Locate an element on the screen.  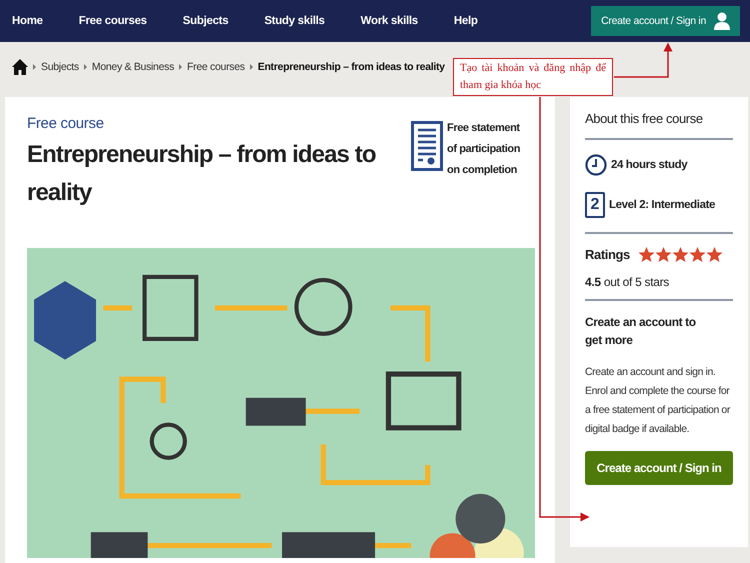
clock-icon is located at coordinates (596, 165).